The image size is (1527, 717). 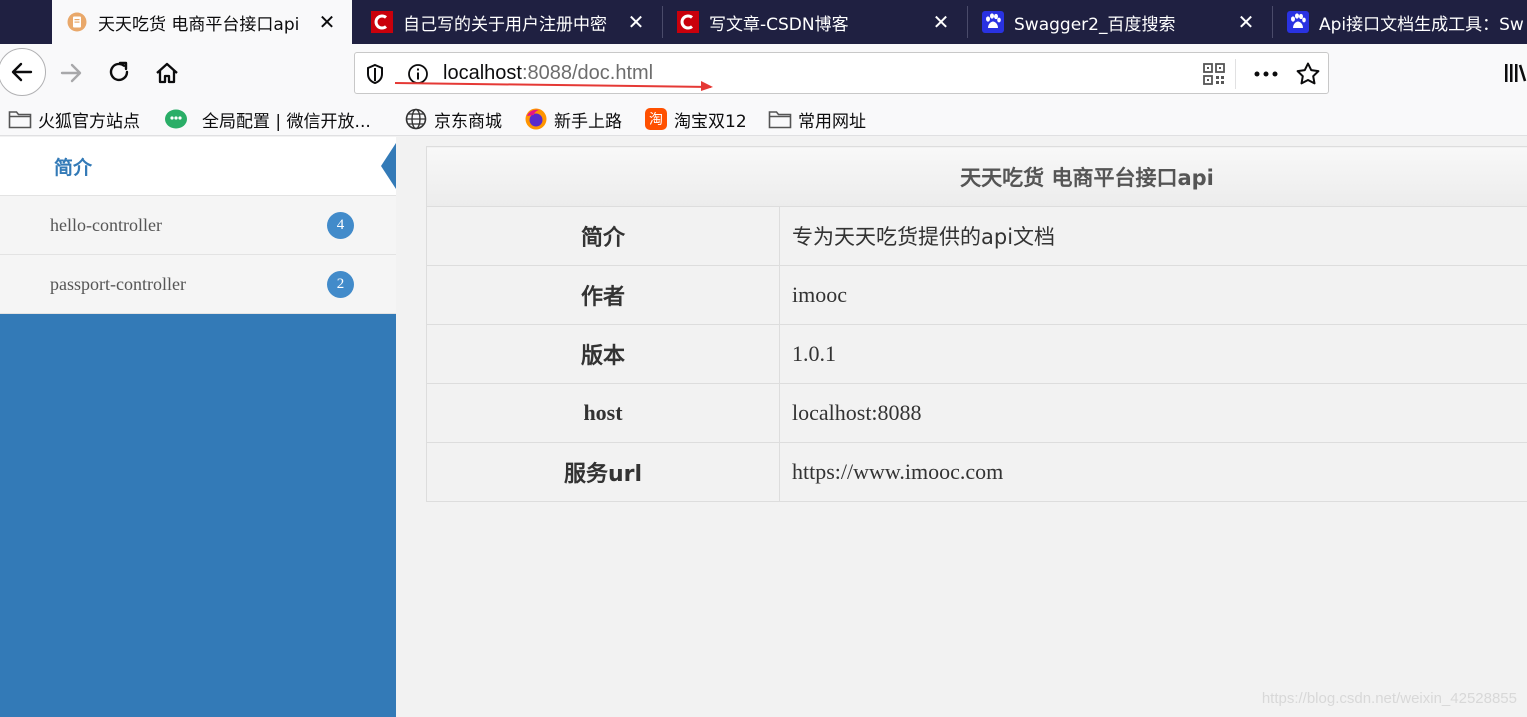 What do you see at coordinates (1095, 24) in the screenshot?
I see `tab-title: Swagger2_百度搜索` at bounding box center [1095, 24].